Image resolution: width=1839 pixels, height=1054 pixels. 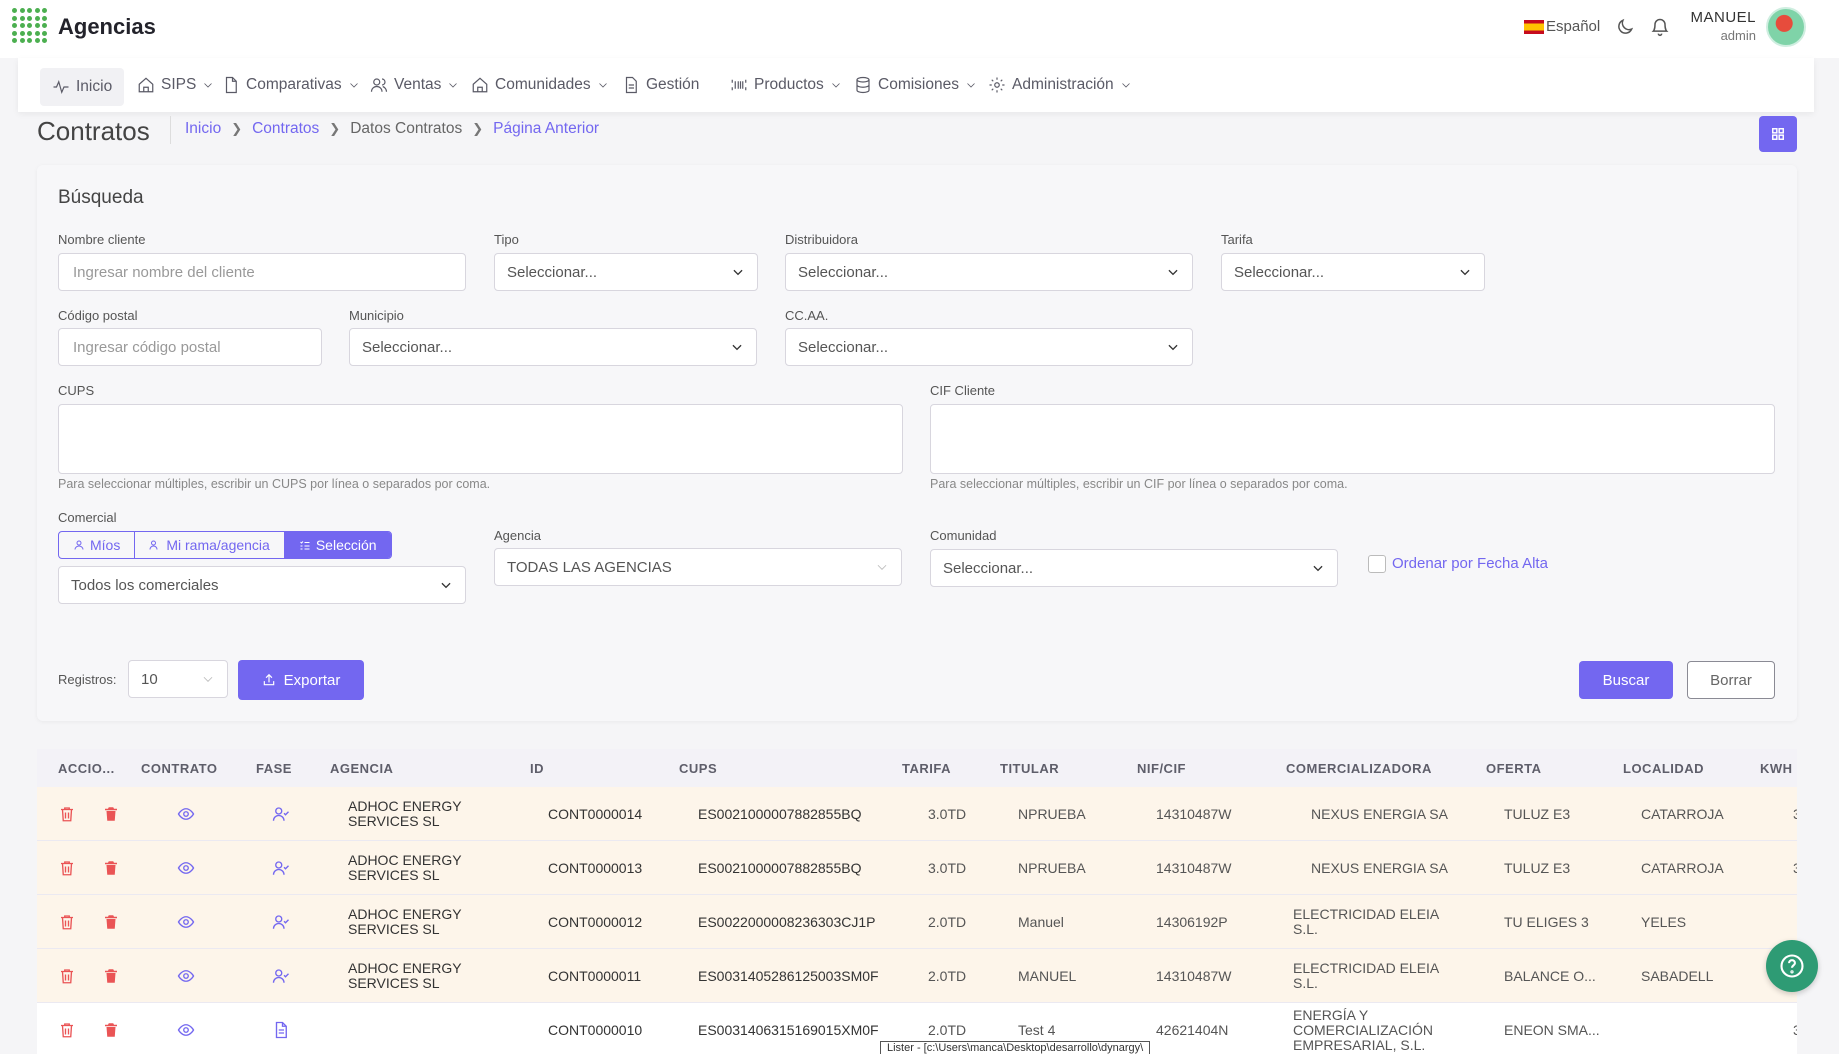 I want to click on nav-item-comunidades: Comunidades, so click(x=540, y=85).